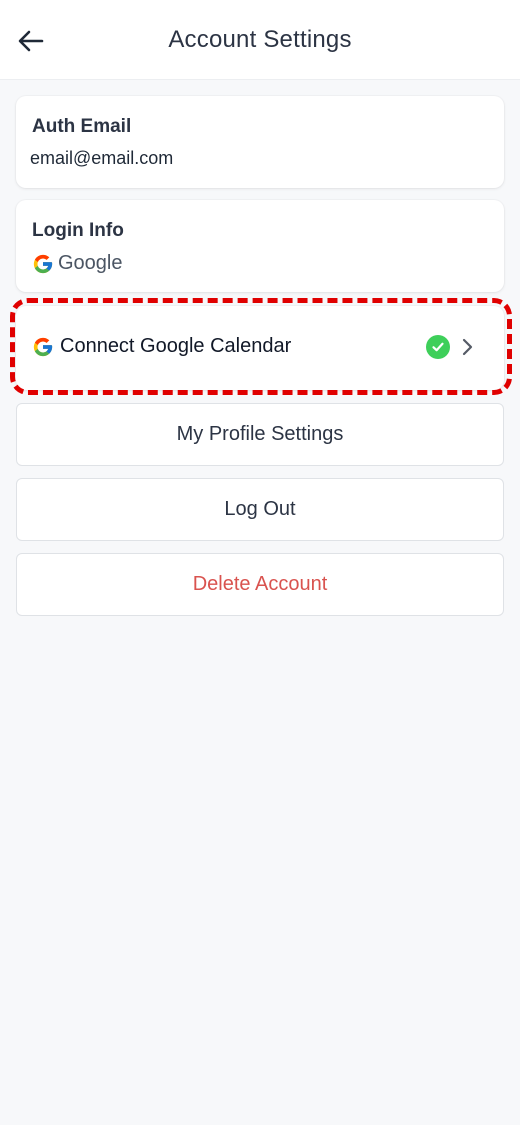 The width and height of the screenshot is (520, 1125). What do you see at coordinates (176, 346) in the screenshot?
I see `calendar-label: Connect Google Calendar` at bounding box center [176, 346].